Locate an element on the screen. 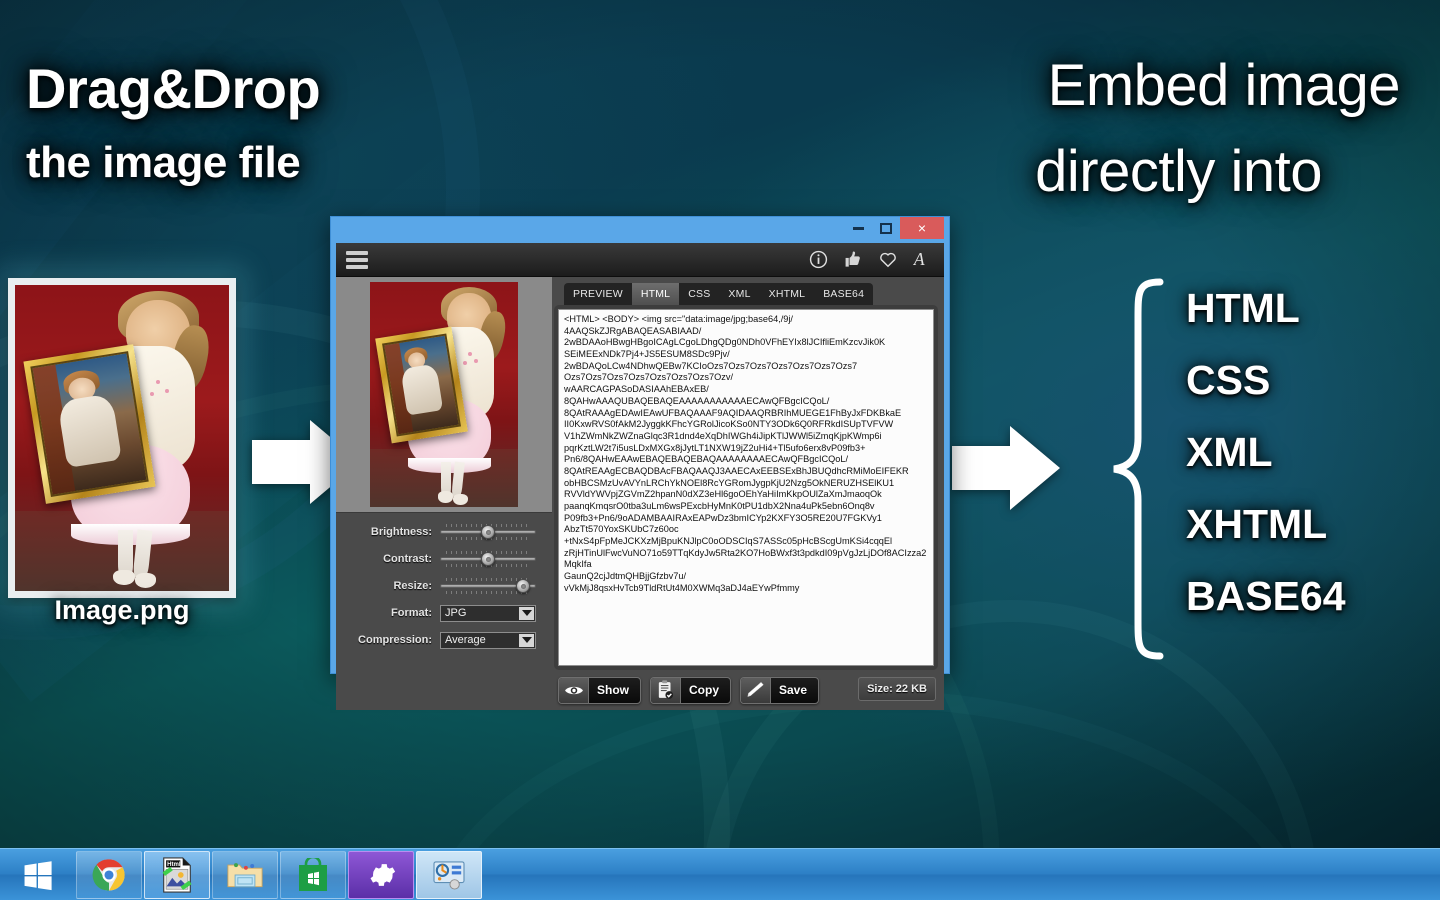 The image size is (1440, 900). brightness-row: Brightness: is located at coordinates (442, 532).